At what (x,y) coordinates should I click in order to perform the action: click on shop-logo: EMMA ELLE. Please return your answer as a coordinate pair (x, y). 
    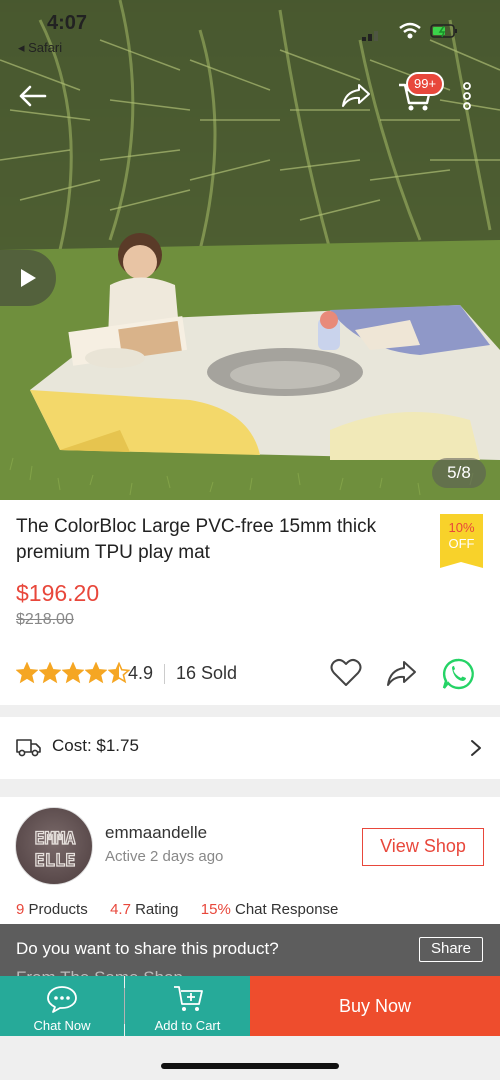
    Looking at the image, I should click on (55, 849).